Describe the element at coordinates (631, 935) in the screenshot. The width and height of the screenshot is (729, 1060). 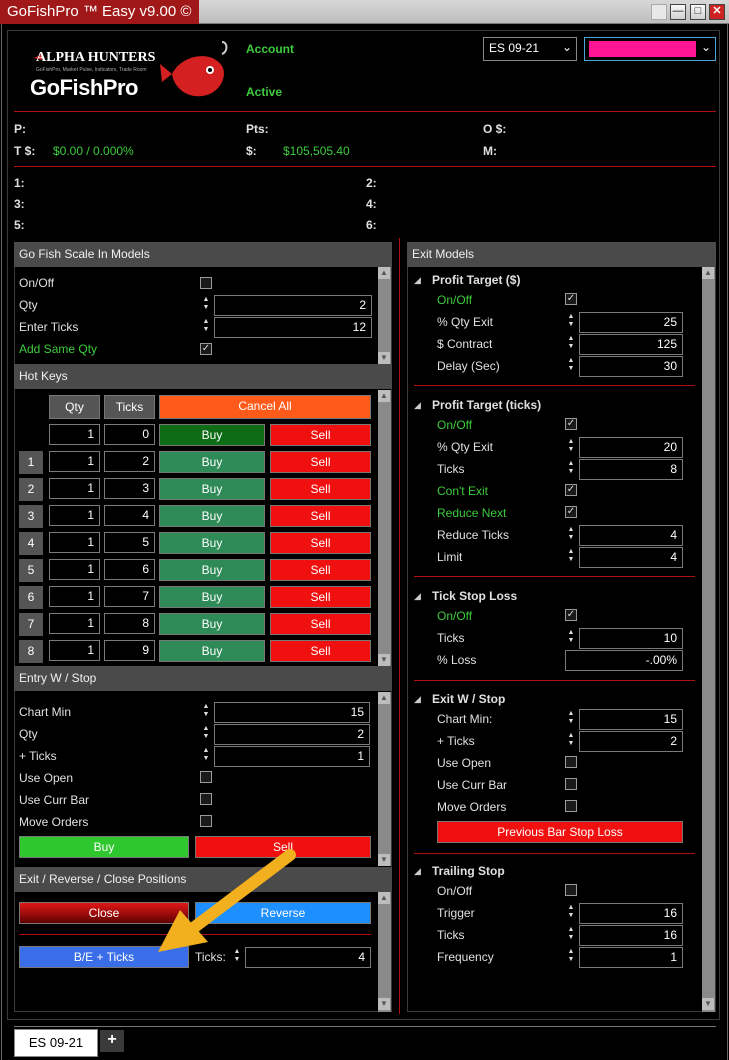
I see `trailing-ticks-input: 16` at that location.